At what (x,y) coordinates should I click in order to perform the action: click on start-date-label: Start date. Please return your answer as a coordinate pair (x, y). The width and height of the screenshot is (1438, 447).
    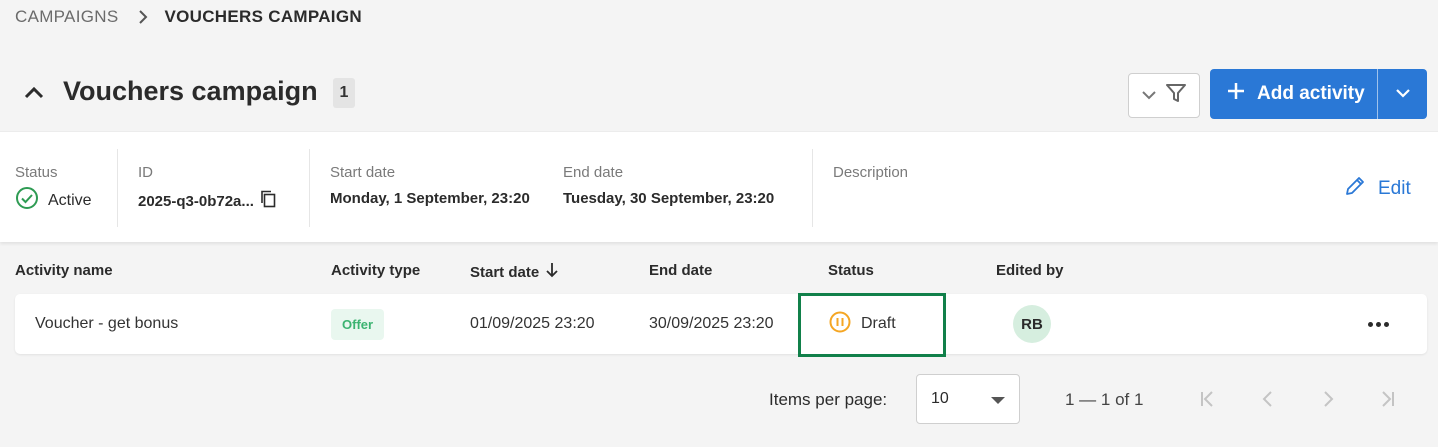
    Looking at the image, I should click on (363, 172).